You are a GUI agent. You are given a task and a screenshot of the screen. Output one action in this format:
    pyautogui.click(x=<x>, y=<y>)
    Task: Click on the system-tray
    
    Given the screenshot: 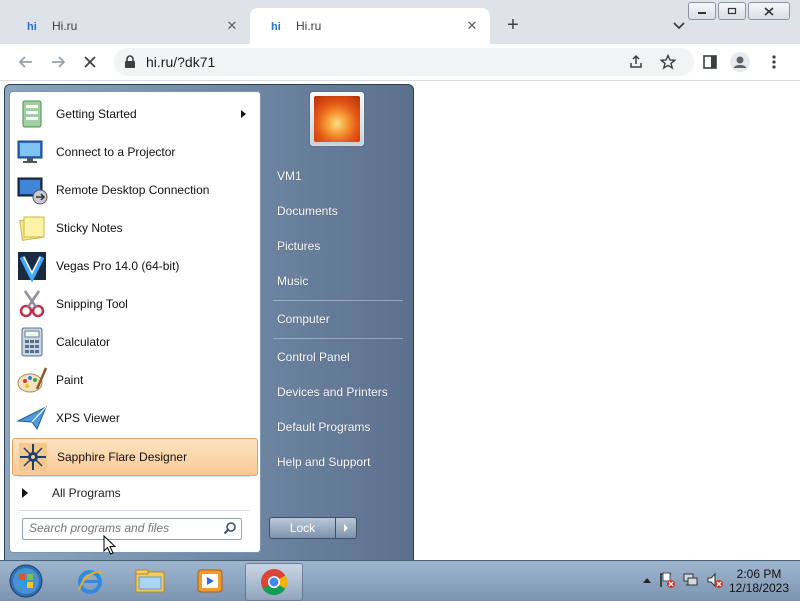 What is the action you would take?
    pyautogui.click(x=683, y=580)
    